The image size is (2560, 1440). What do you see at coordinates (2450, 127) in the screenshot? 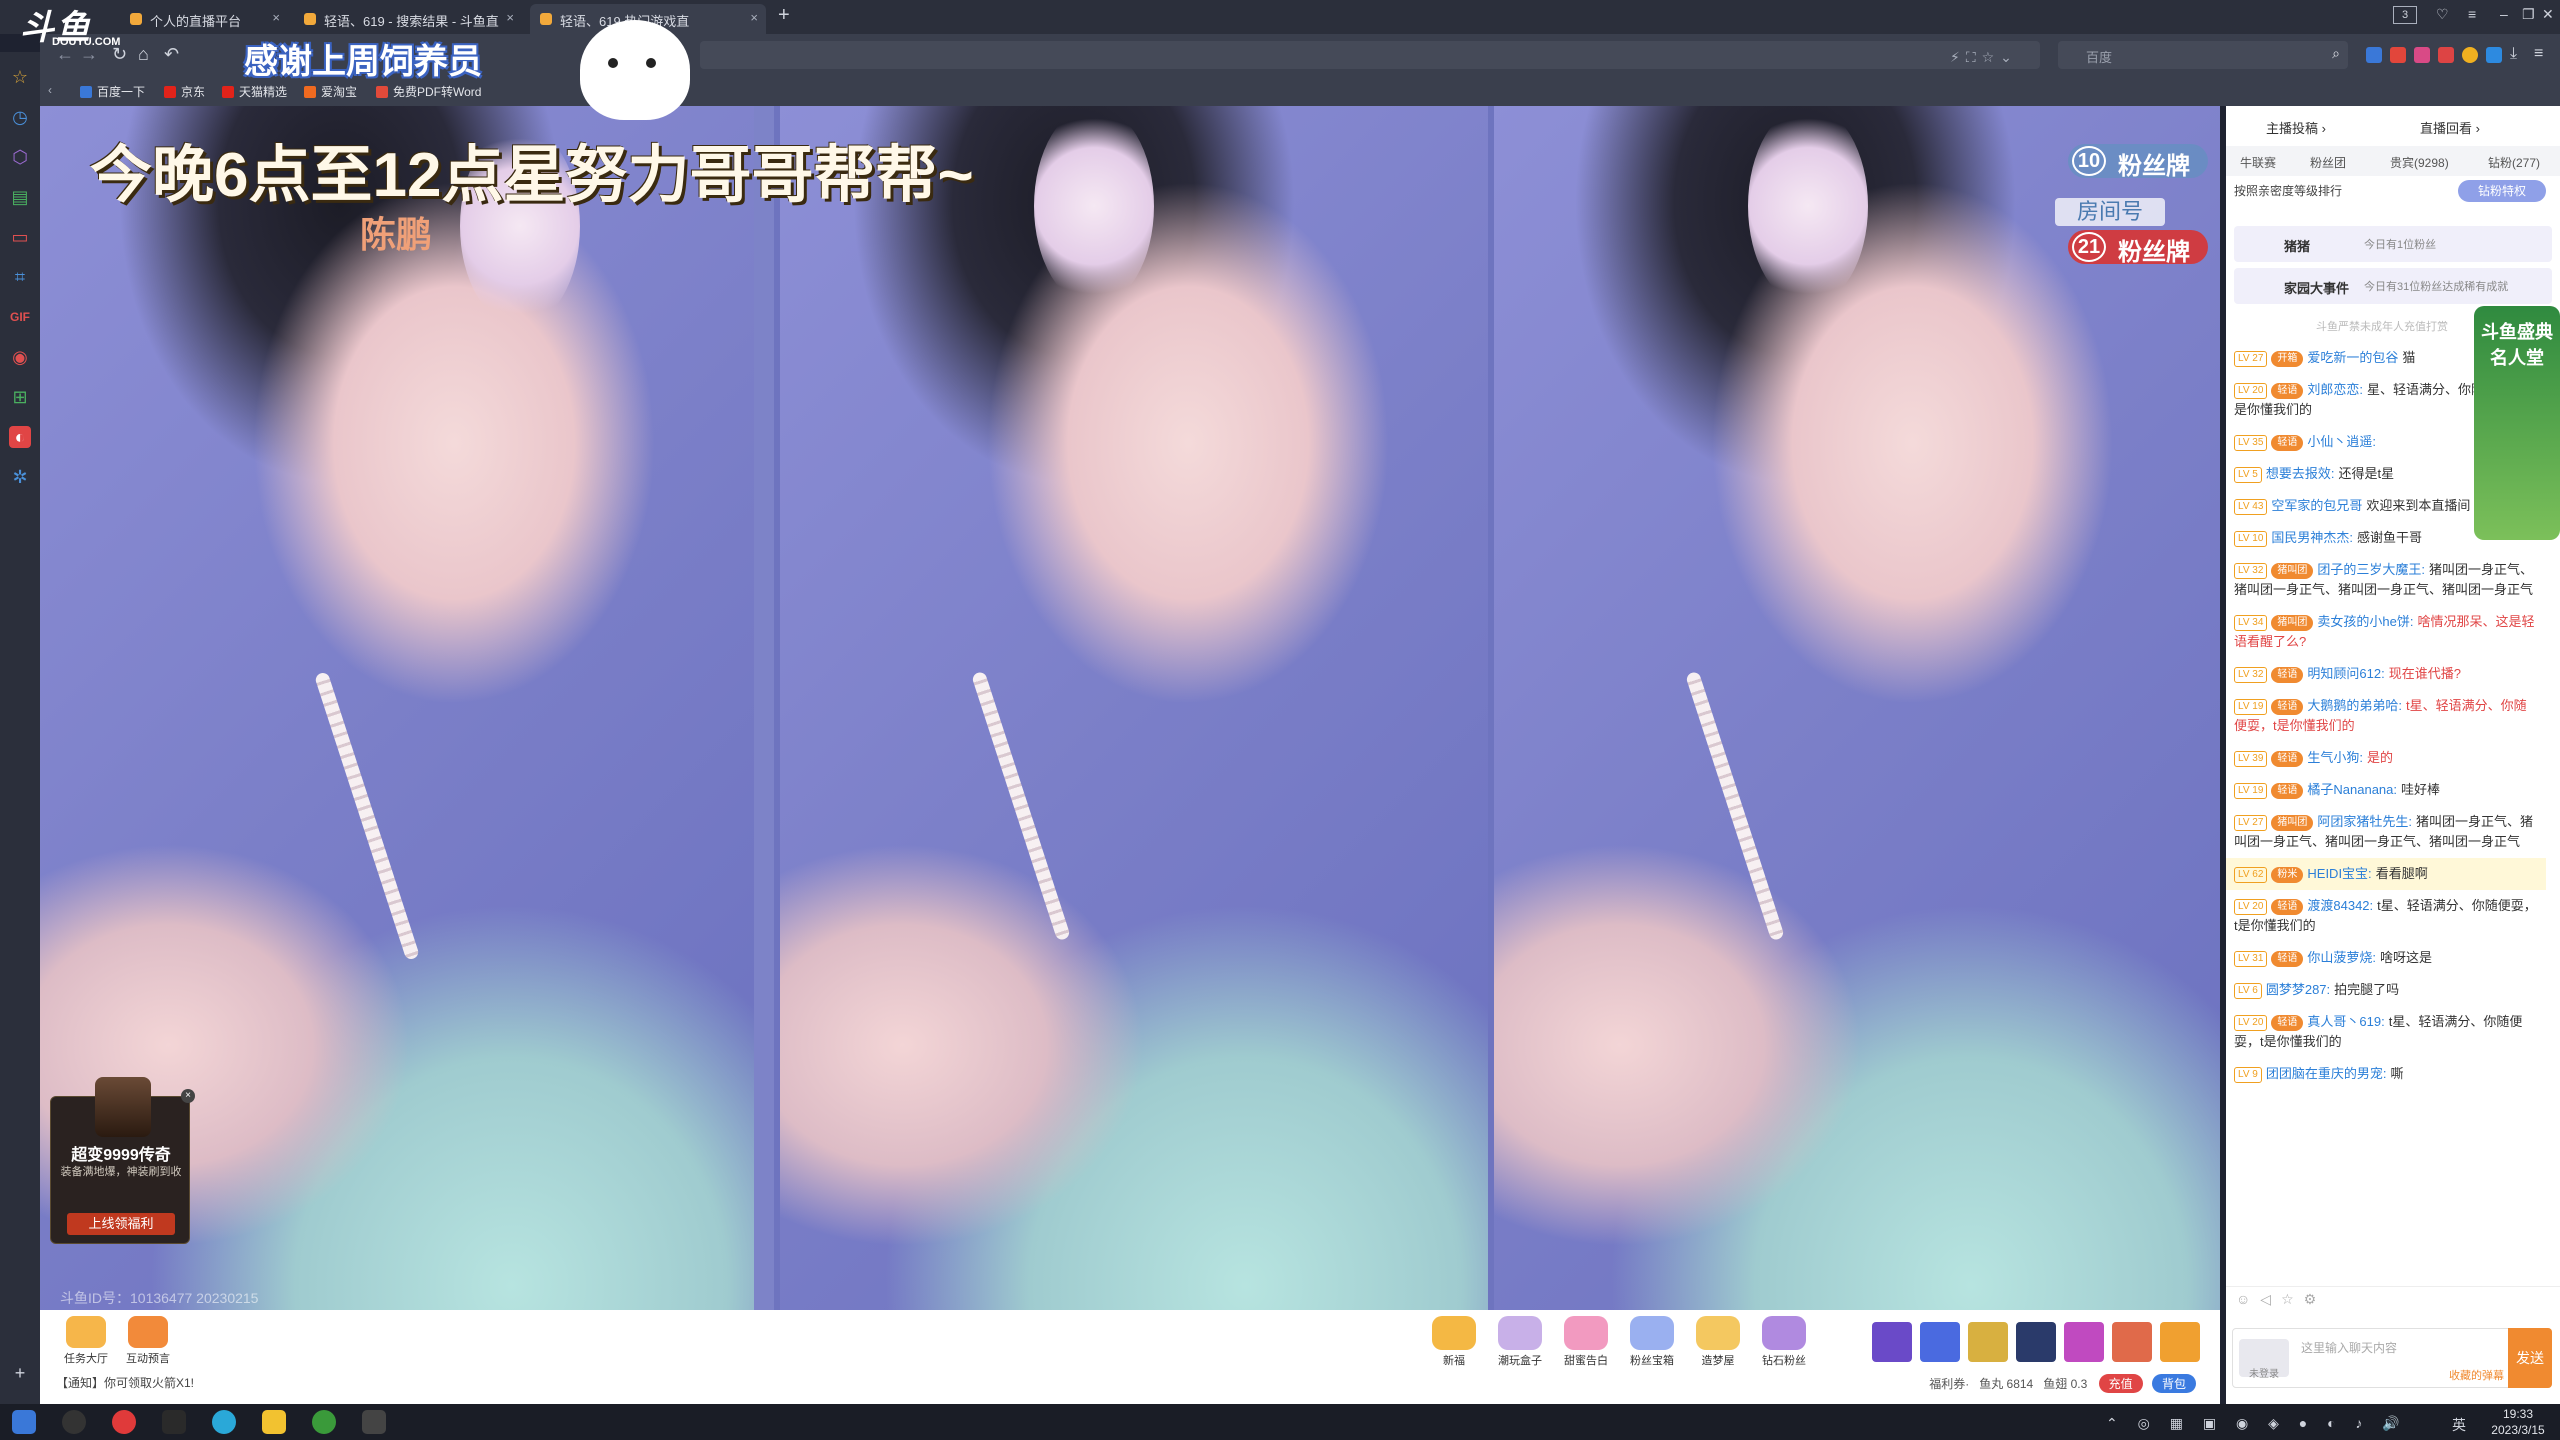
I see `replay-link: 直播回看 ›` at bounding box center [2450, 127].